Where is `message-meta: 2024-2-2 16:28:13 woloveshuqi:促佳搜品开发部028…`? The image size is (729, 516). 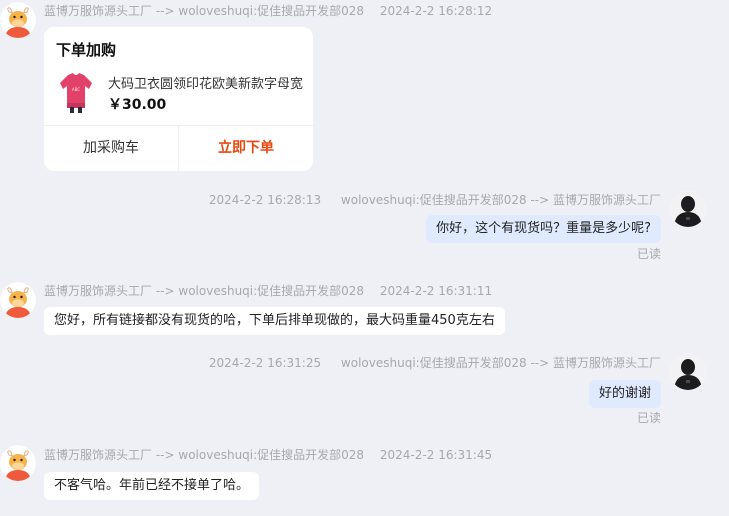 message-meta: 2024-2-2 16:28:13 woloveshuqi:促佳搜品开发部028… is located at coordinates (435, 199).